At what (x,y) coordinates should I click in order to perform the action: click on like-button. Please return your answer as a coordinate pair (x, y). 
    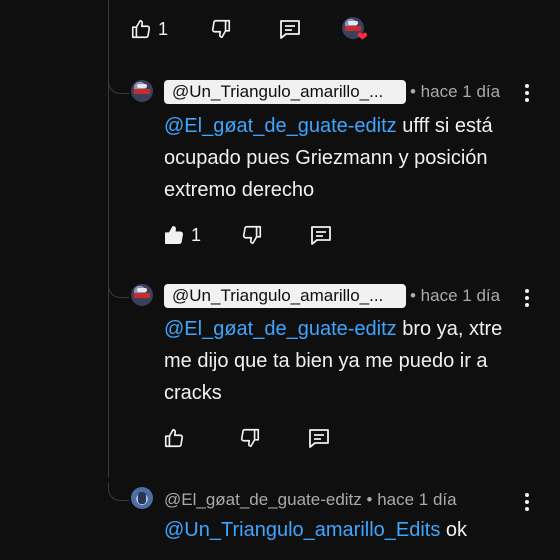
    Looking at the image, I should click on (174, 438).